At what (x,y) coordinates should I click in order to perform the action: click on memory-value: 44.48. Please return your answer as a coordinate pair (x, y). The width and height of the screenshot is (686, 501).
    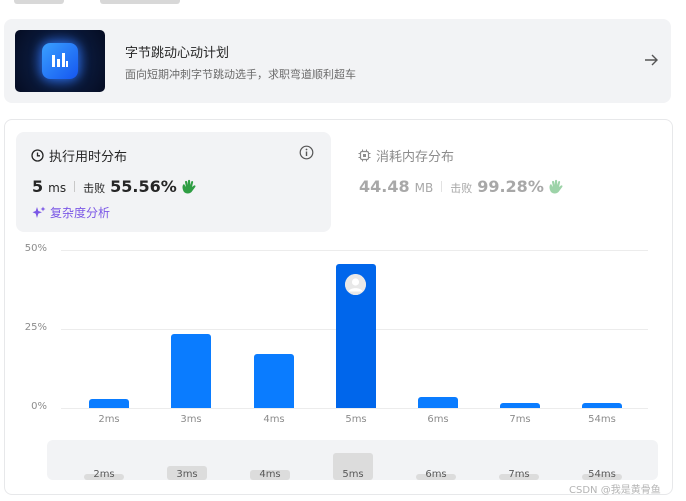
    Looking at the image, I should click on (384, 186).